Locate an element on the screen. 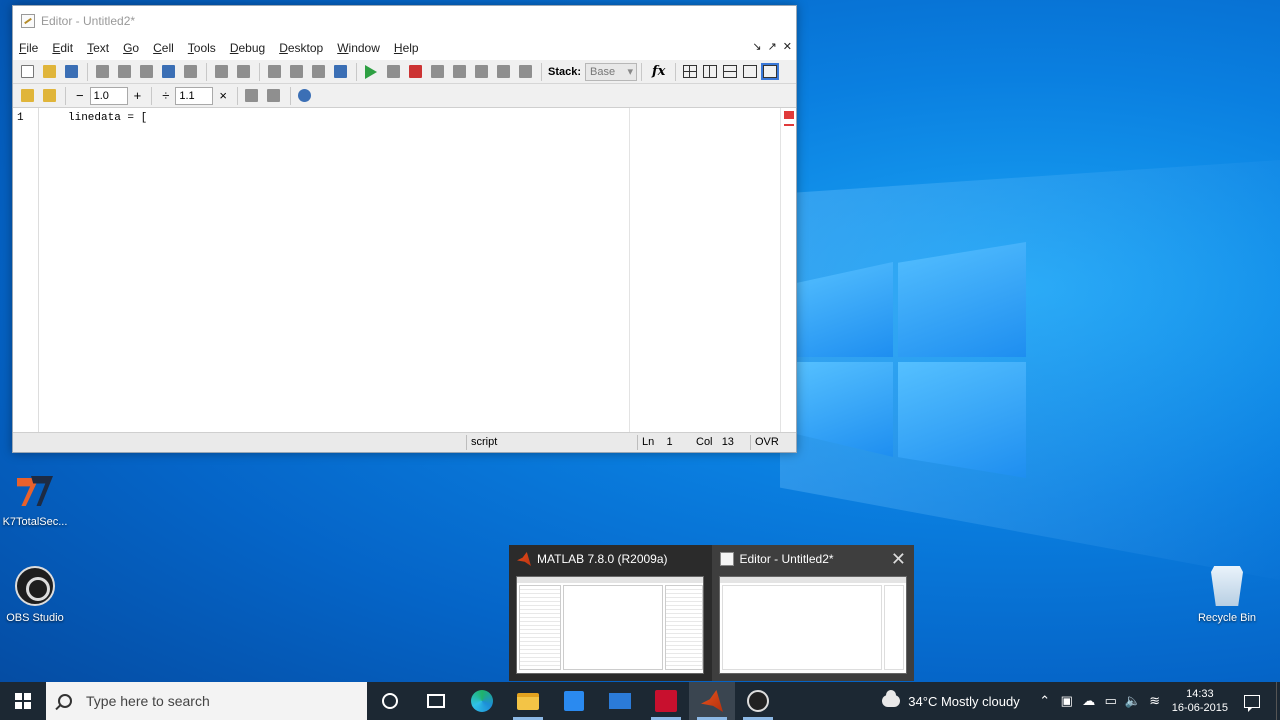 The image size is (1280, 720). k7-icon is located at coordinates (35, 492).